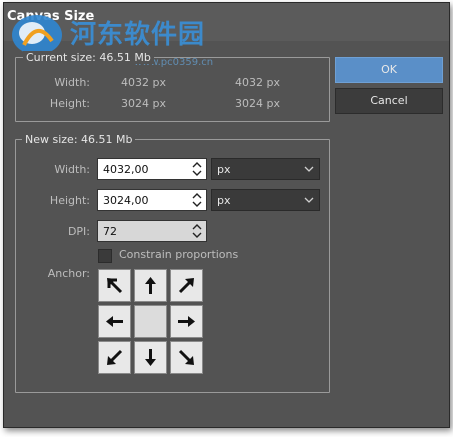 The height and width of the screenshot is (437, 453). I want to click on new-height-label: Height:, so click(69, 200).